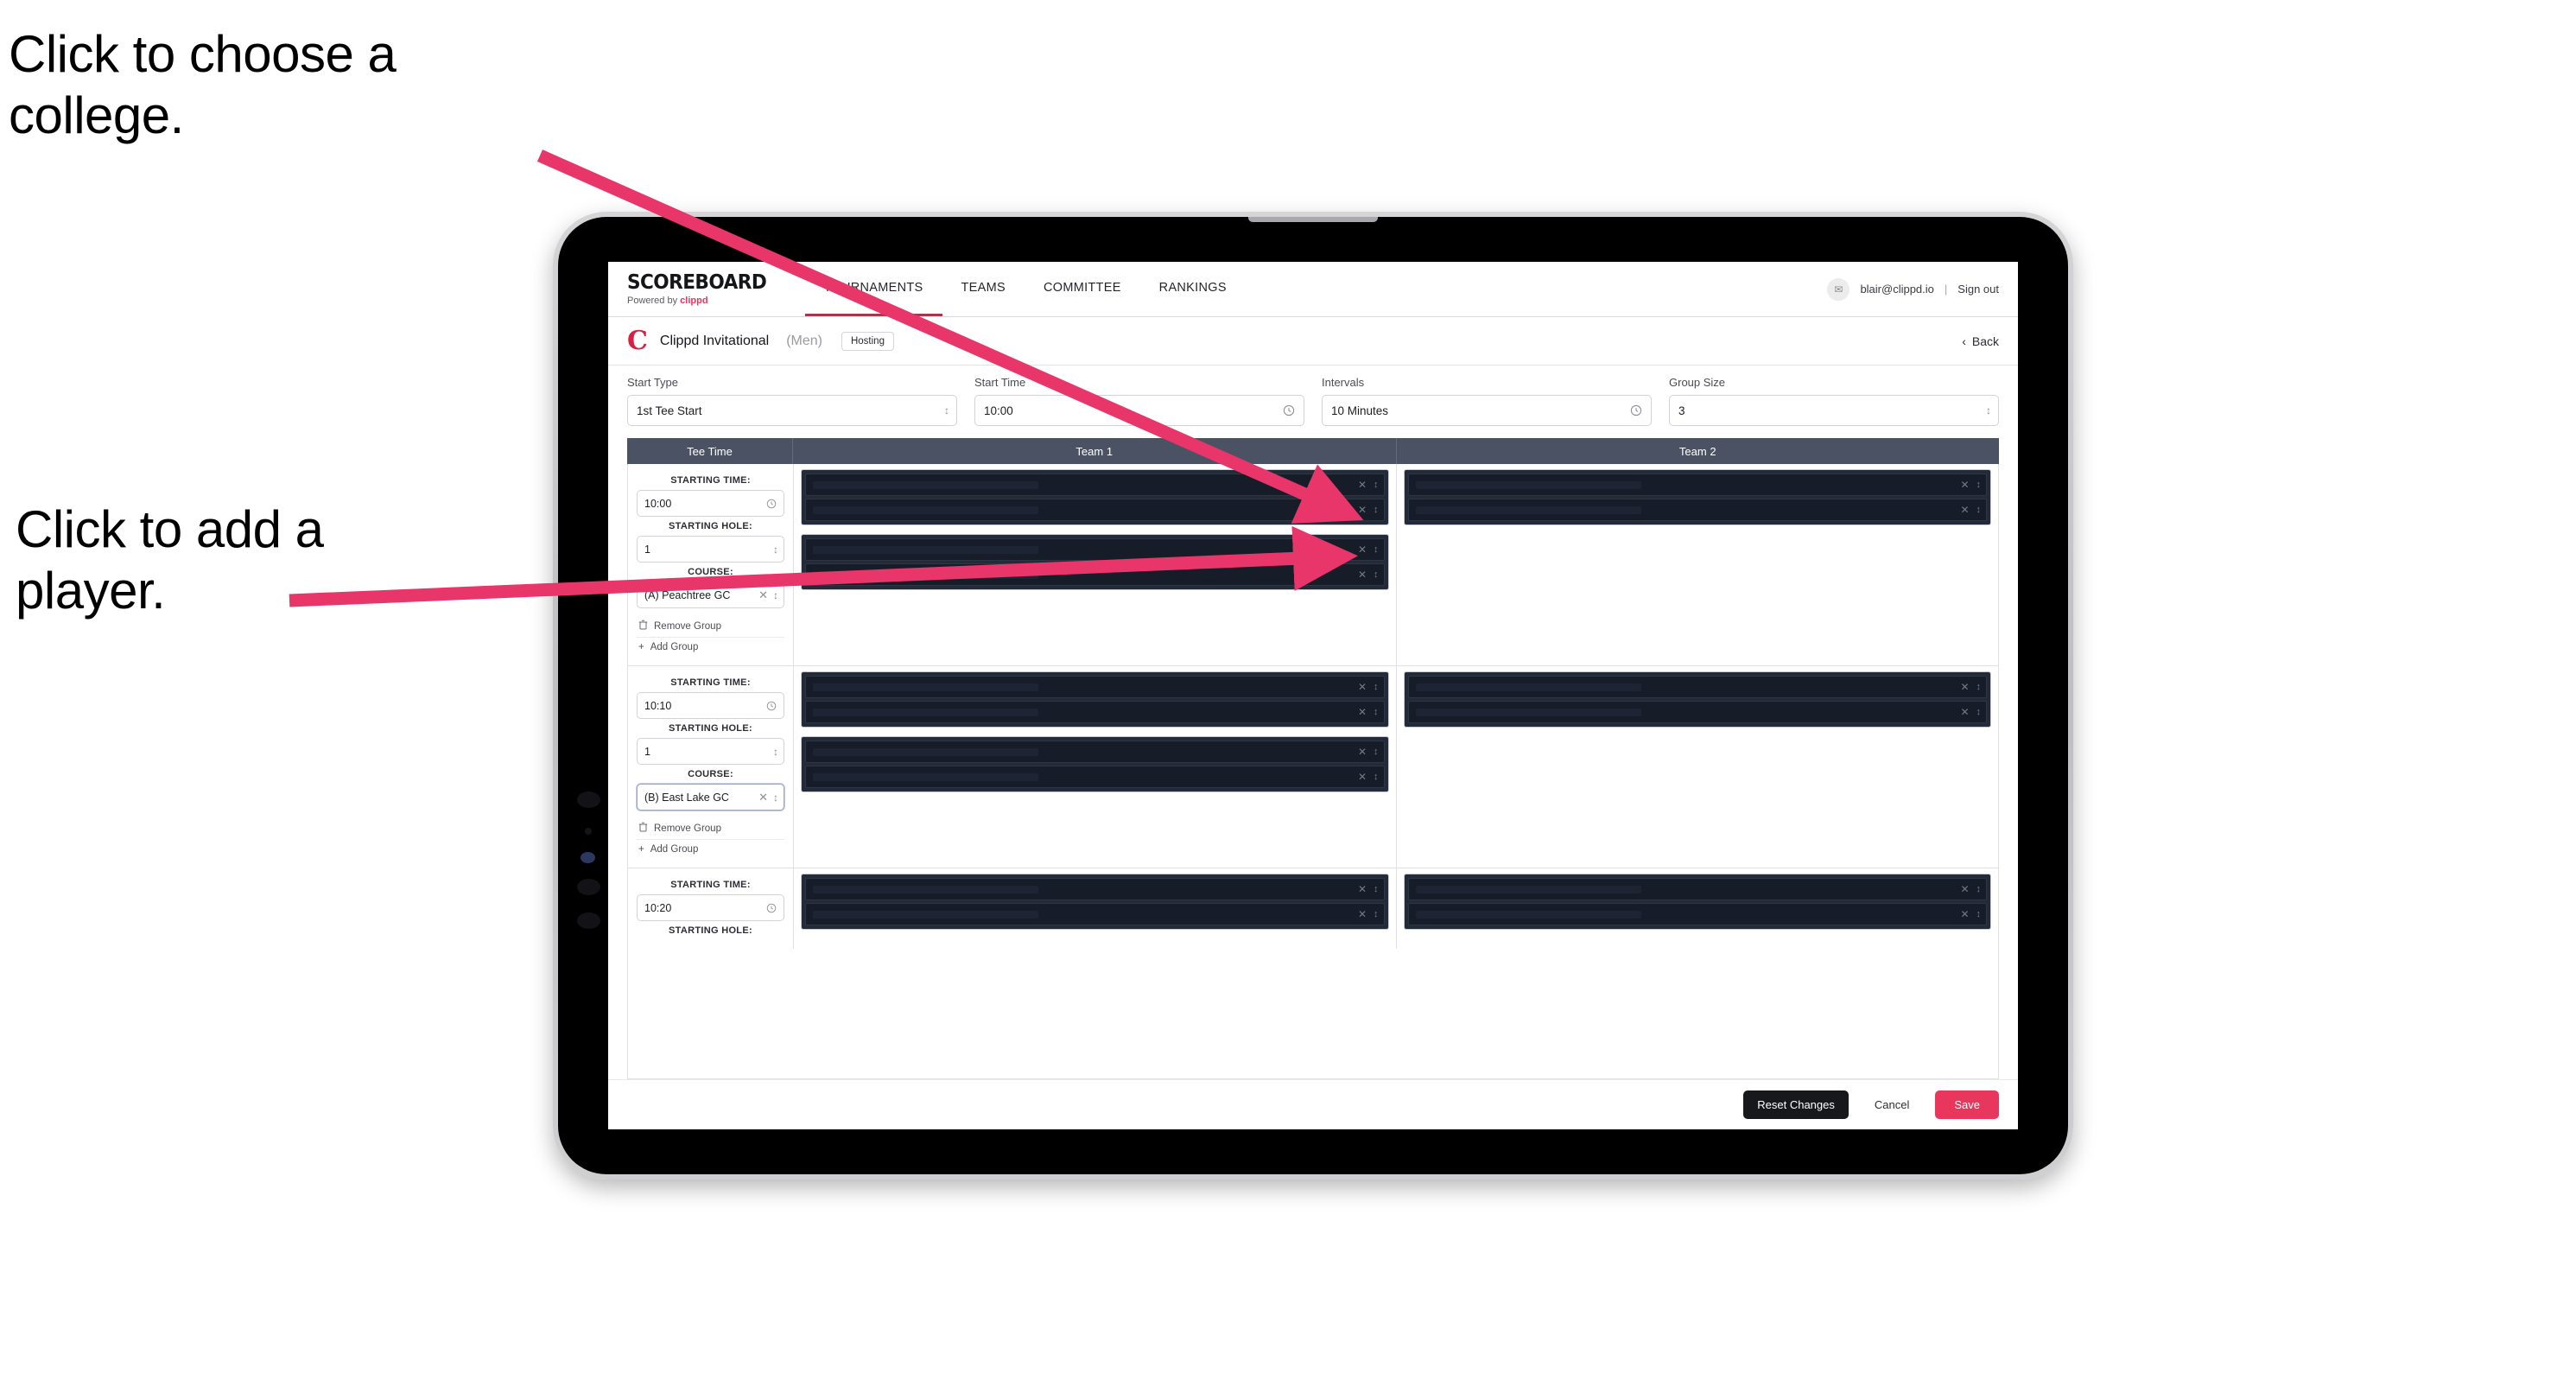 The height and width of the screenshot is (1386, 2576). What do you see at coordinates (775, 797) in the screenshot?
I see `chevron-updown-icon-course-2: ↕` at bounding box center [775, 797].